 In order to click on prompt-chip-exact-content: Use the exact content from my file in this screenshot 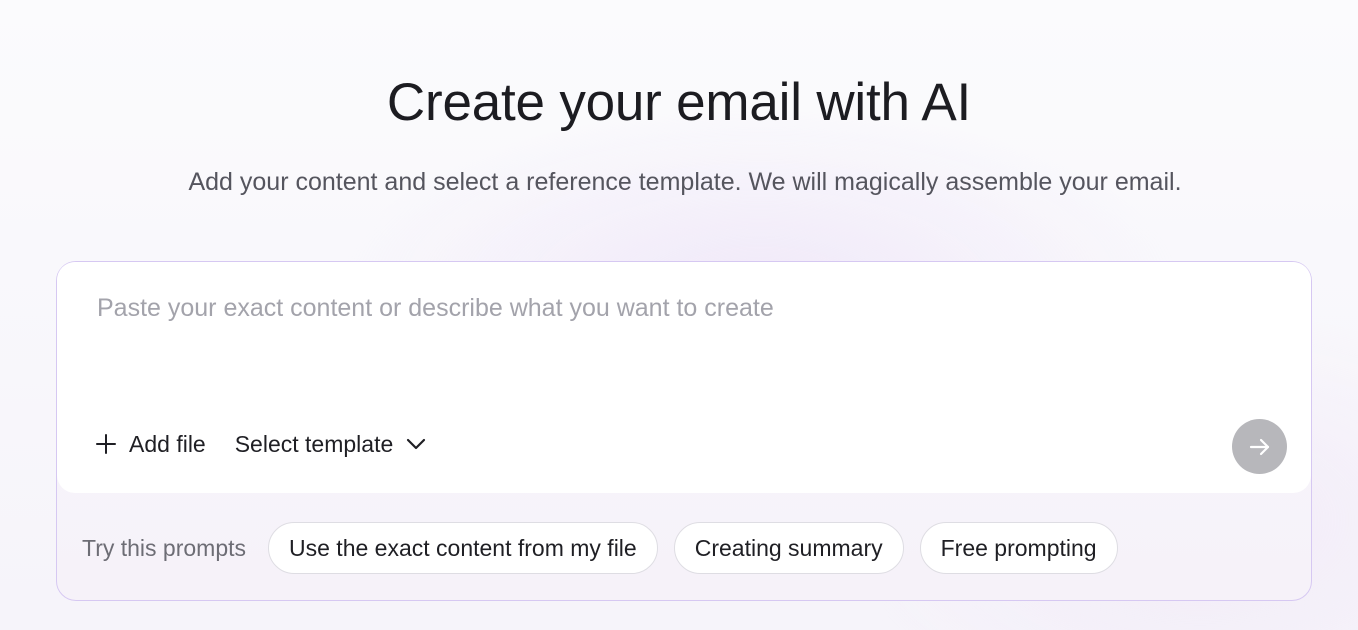, I will do `click(463, 548)`.